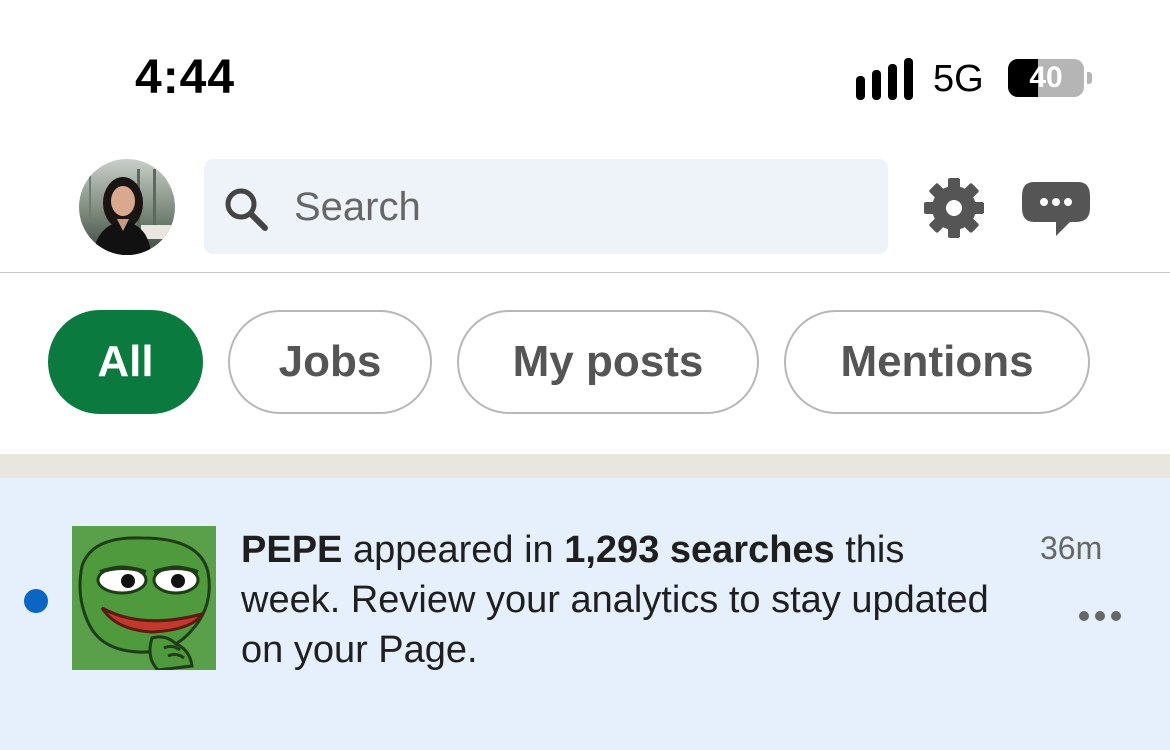  What do you see at coordinates (292, 550) in the screenshot?
I see `page-name: PEPE` at bounding box center [292, 550].